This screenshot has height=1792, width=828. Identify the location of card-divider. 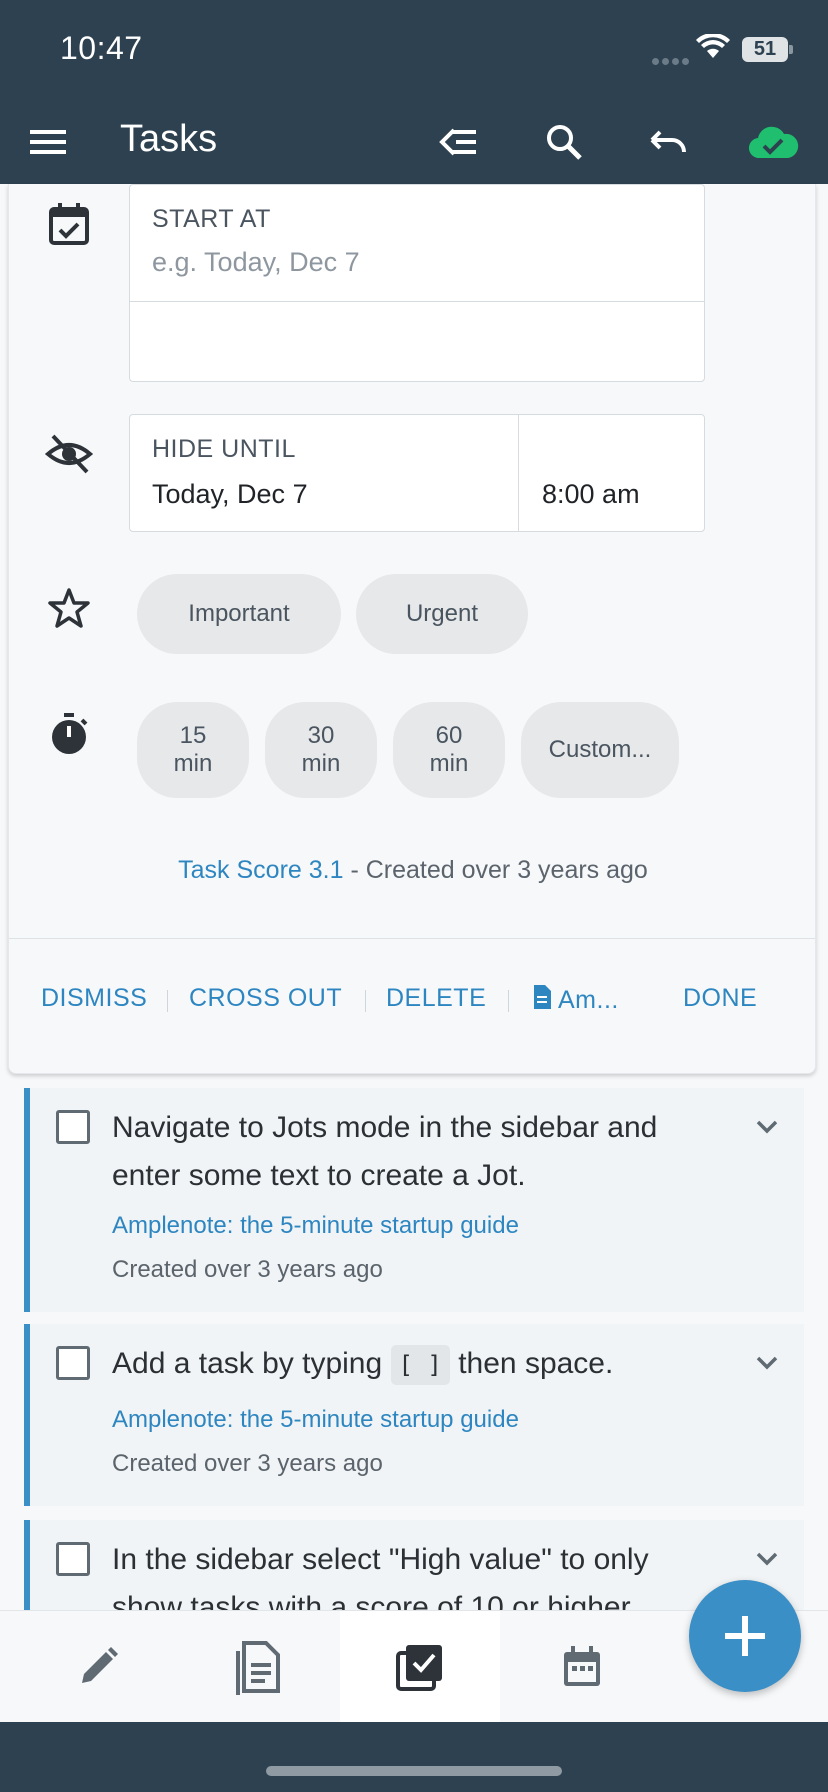
(412, 938).